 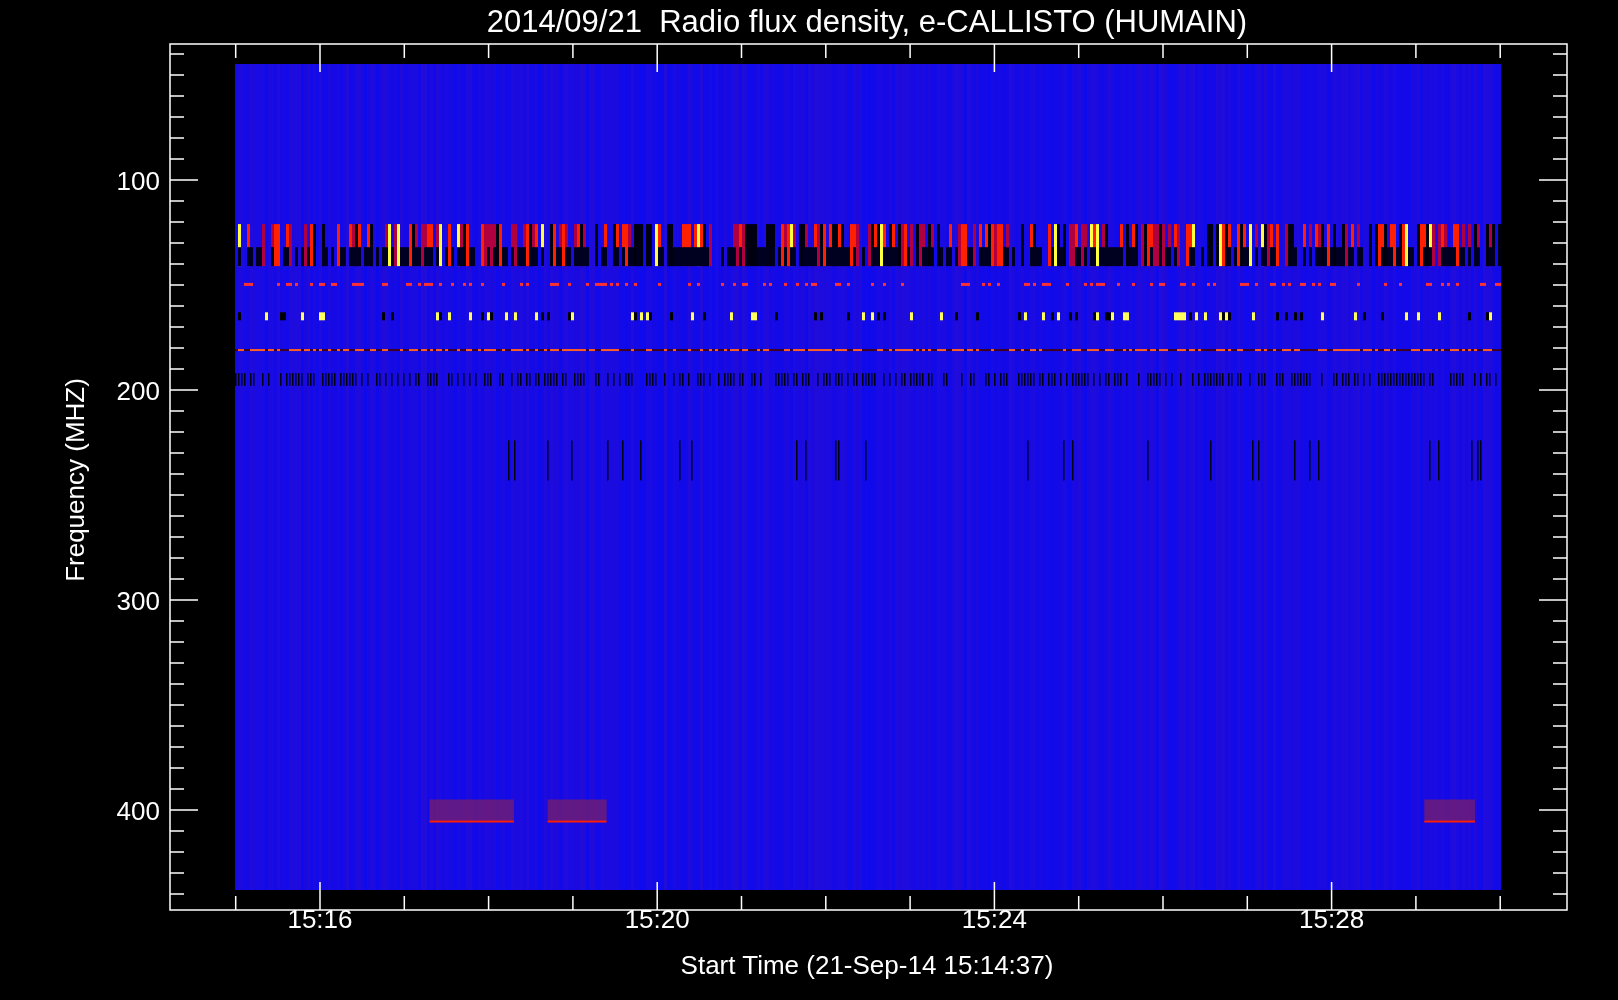 What do you see at coordinates (1332, 919) in the screenshot?
I see `x-tick-label: 15:28` at bounding box center [1332, 919].